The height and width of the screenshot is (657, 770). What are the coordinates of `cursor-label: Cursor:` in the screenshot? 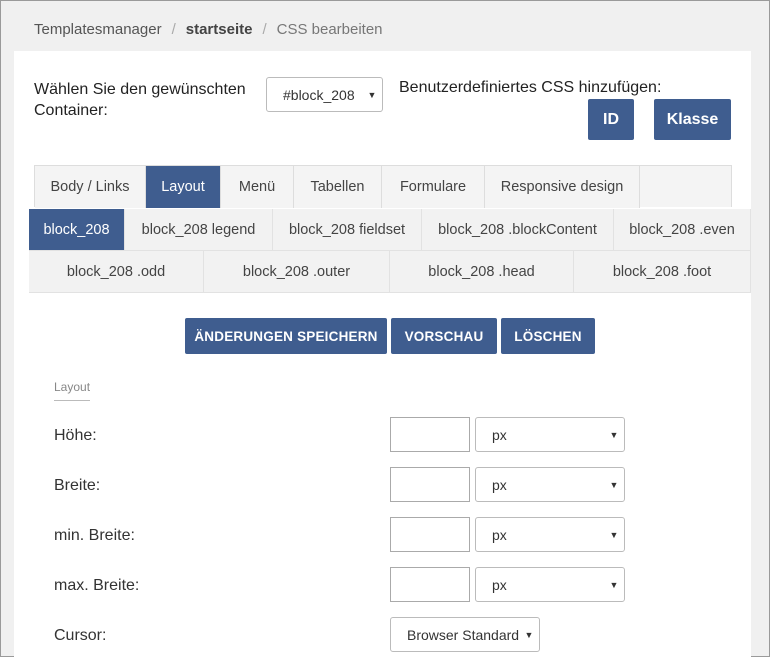 It's located at (80, 635).